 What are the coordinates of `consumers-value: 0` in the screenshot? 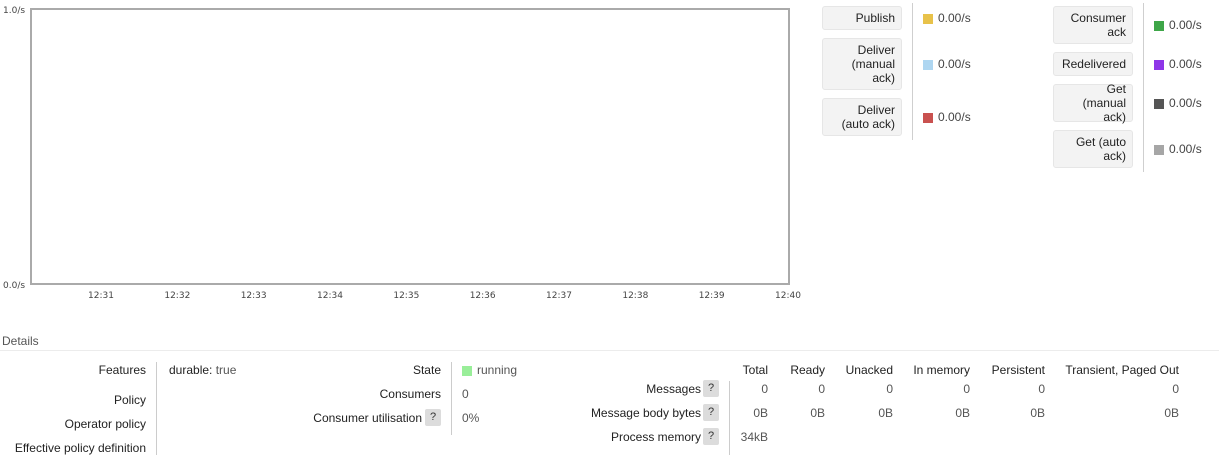 It's located at (465, 394).